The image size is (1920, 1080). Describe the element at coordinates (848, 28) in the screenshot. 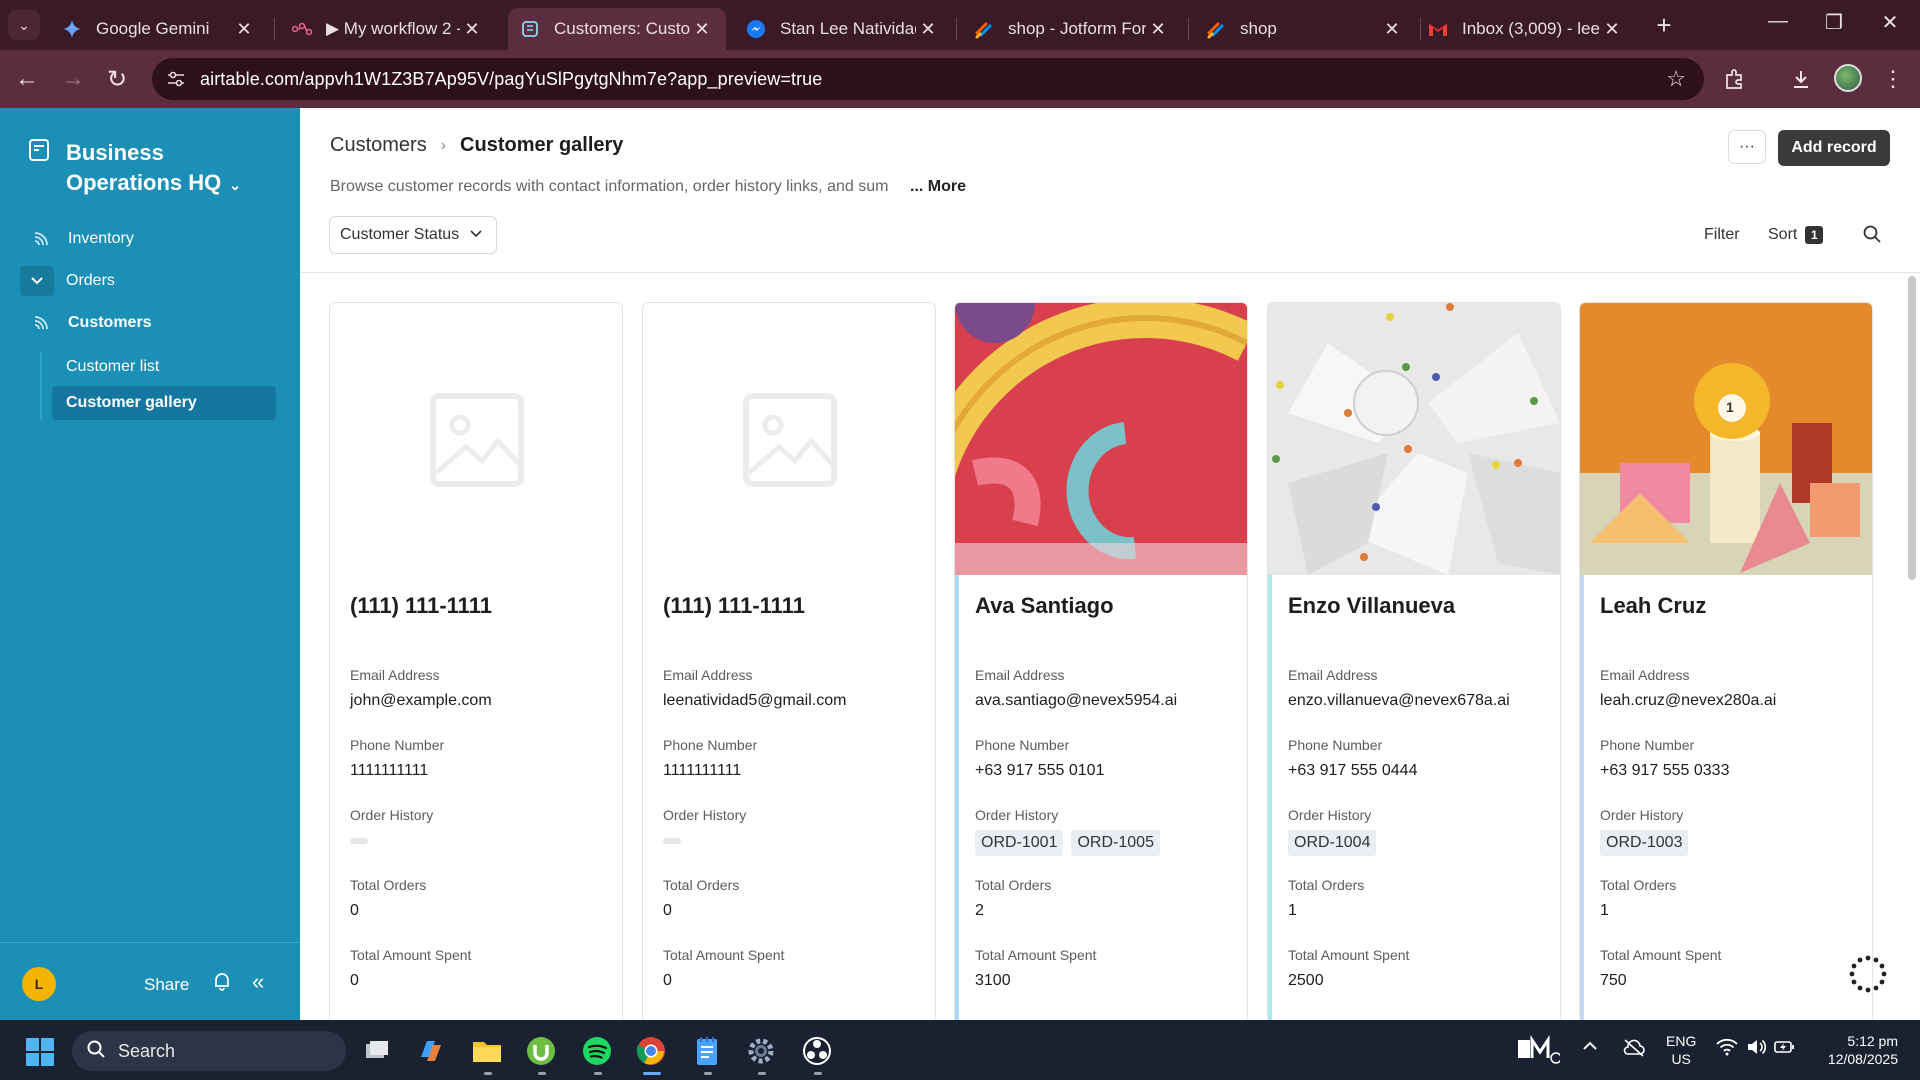

I see `tab-title: Stan Lee Natividad | Facebook` at that location.